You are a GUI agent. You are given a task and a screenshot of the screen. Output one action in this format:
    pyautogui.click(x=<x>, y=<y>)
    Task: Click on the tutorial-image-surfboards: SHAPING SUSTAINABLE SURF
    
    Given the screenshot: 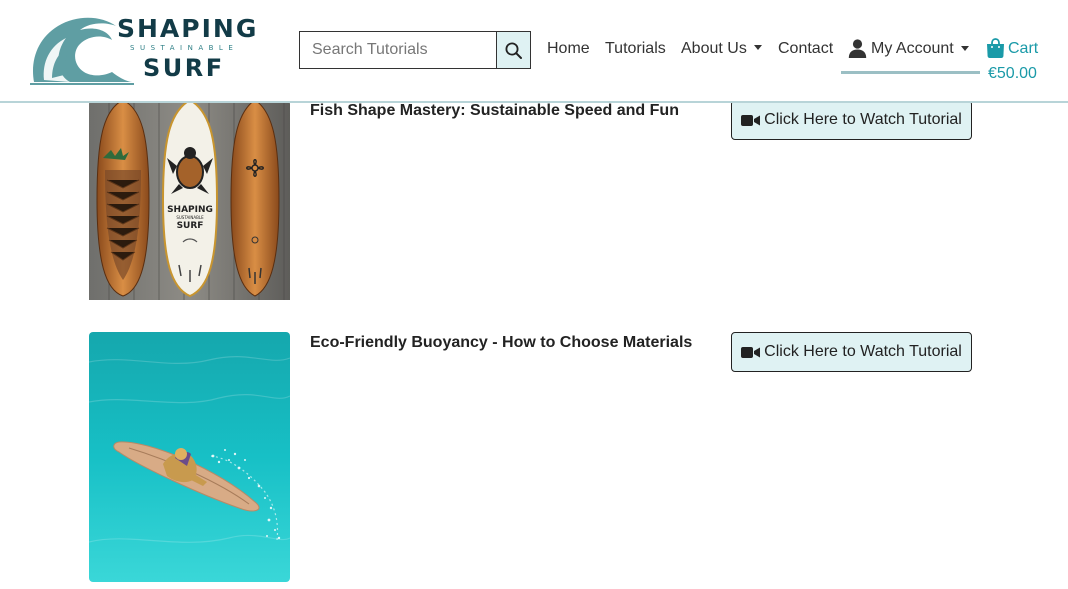 What is the action you would take?
    pyautogui.click(x=189, y=225)
    